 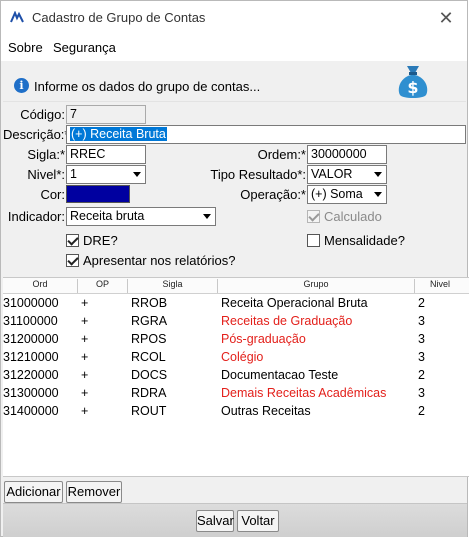 I want to click on mensalidade-checkbox: Mensalidade?, so click(x=356, y=240).